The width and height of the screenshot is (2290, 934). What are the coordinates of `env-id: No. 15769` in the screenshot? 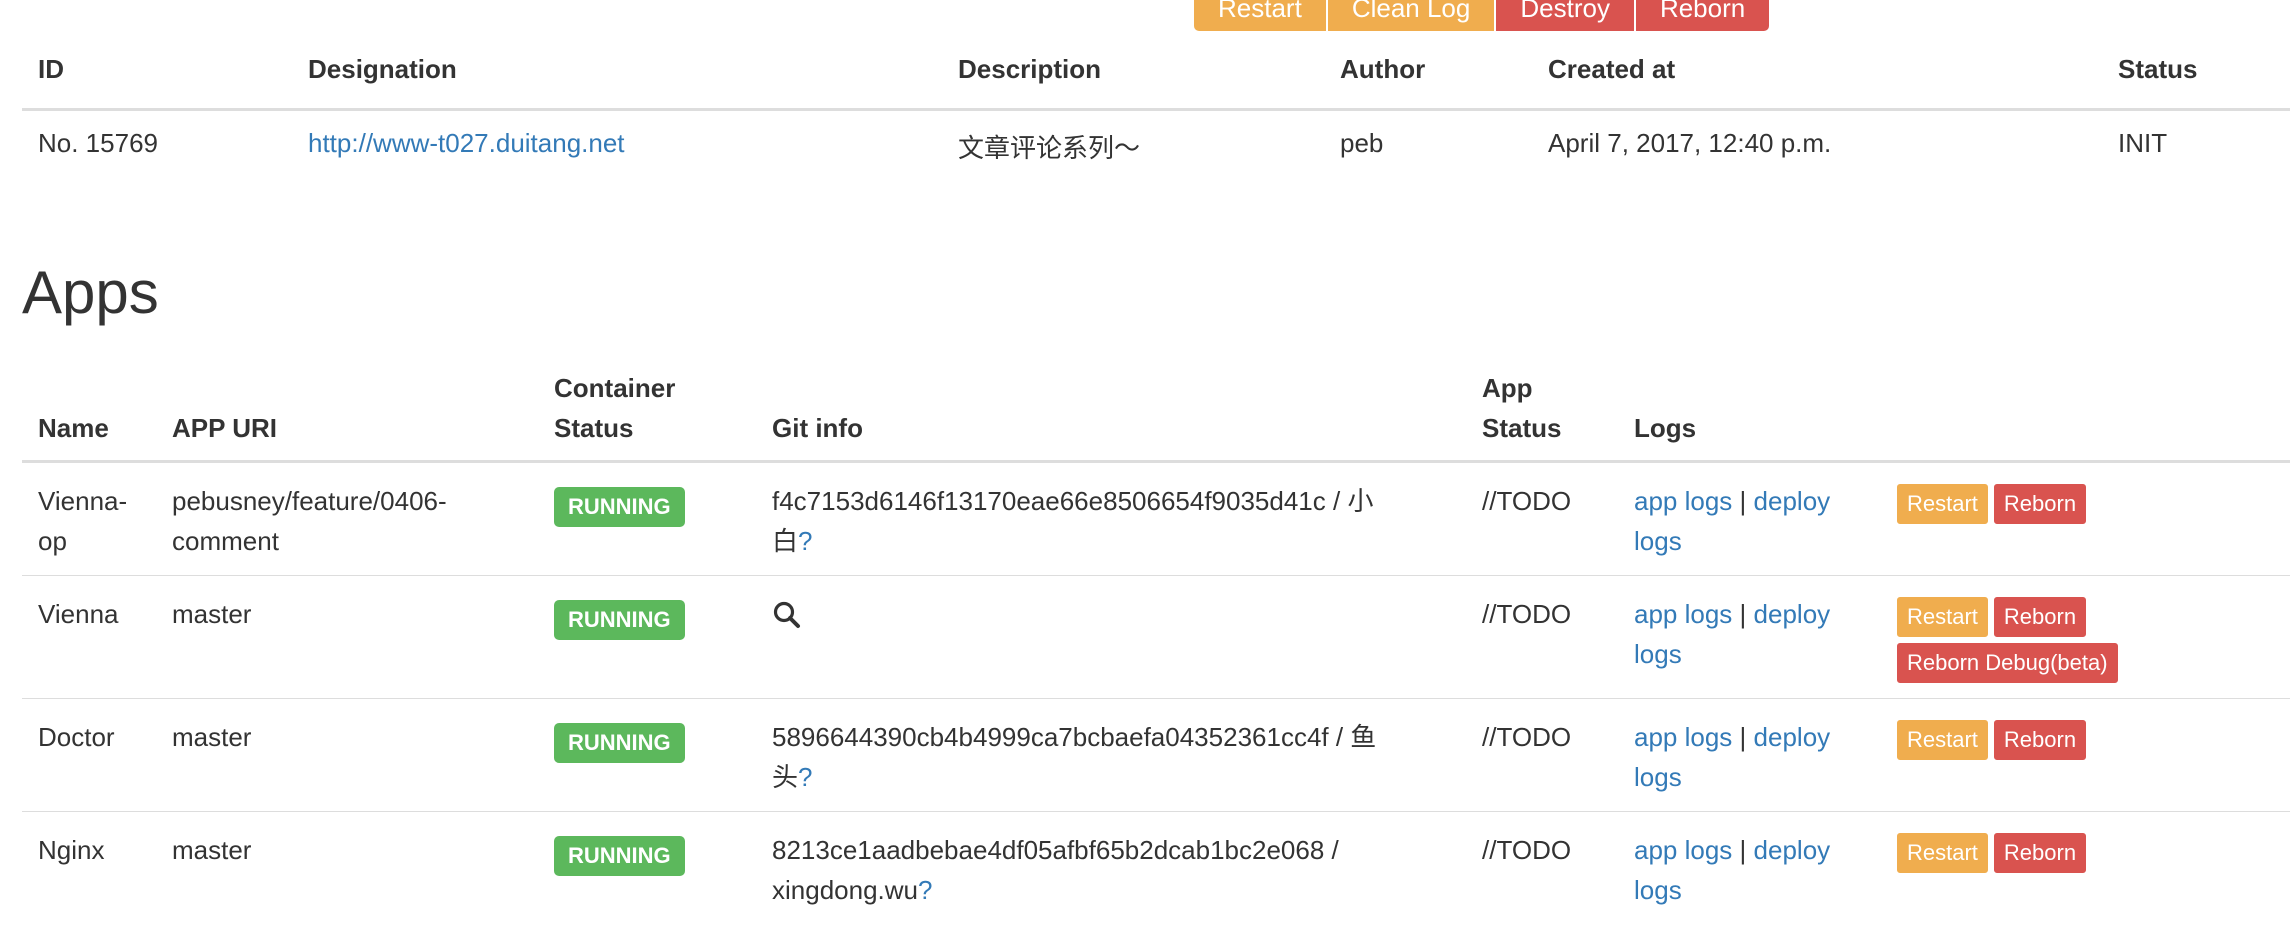 It's located at (98, 143).